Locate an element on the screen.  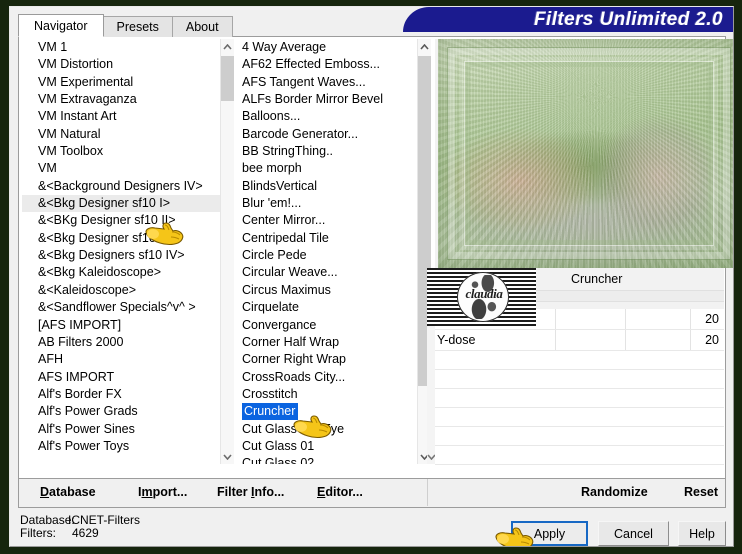
filter-list-item: Cut Glass 01 is located at coordinates (327, 446).